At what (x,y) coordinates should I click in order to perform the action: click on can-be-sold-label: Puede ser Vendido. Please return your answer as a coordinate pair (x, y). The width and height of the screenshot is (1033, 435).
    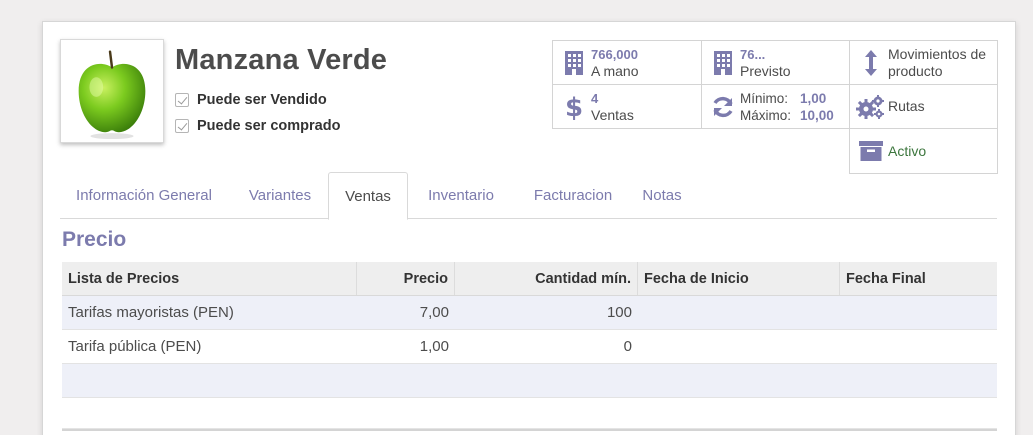
    Looking at the image, I should click on (262, 100).